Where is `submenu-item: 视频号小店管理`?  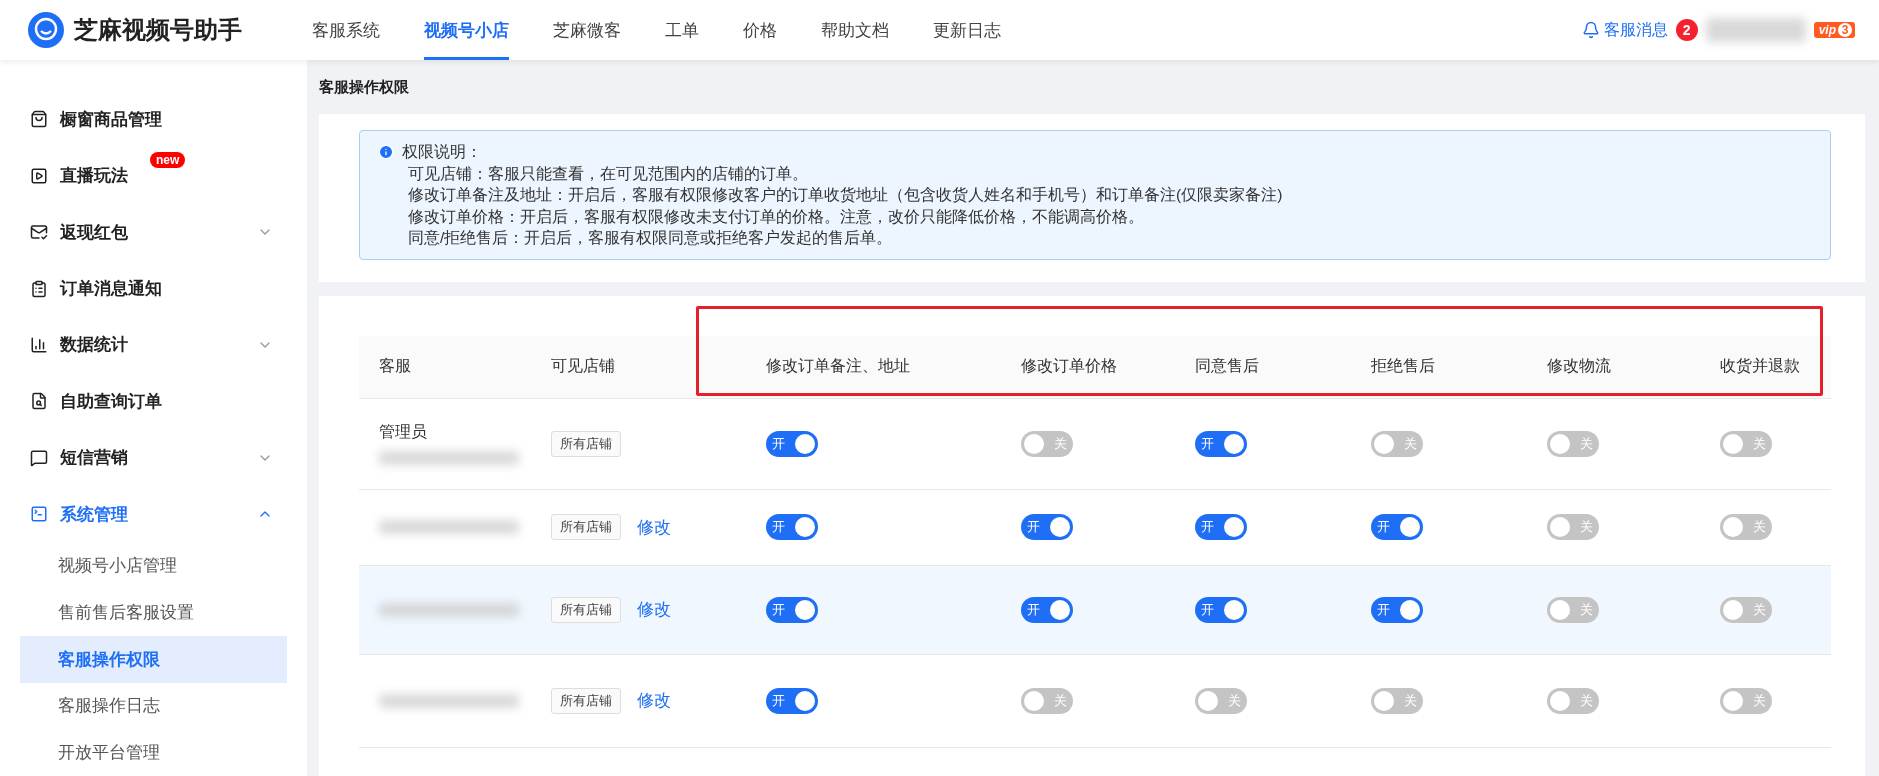 submenu-item: 视频号小店管理 is located at coordinates (153, 566).